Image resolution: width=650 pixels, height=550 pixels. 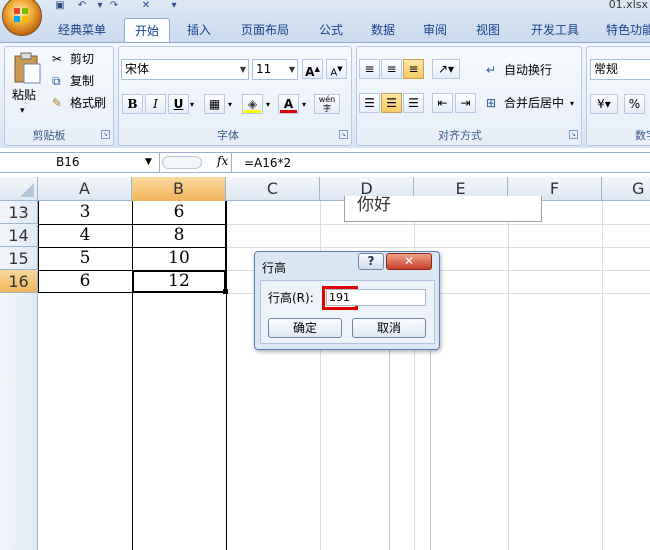 I want to click on cancel-button: 取消, so click(x=389, y=328).